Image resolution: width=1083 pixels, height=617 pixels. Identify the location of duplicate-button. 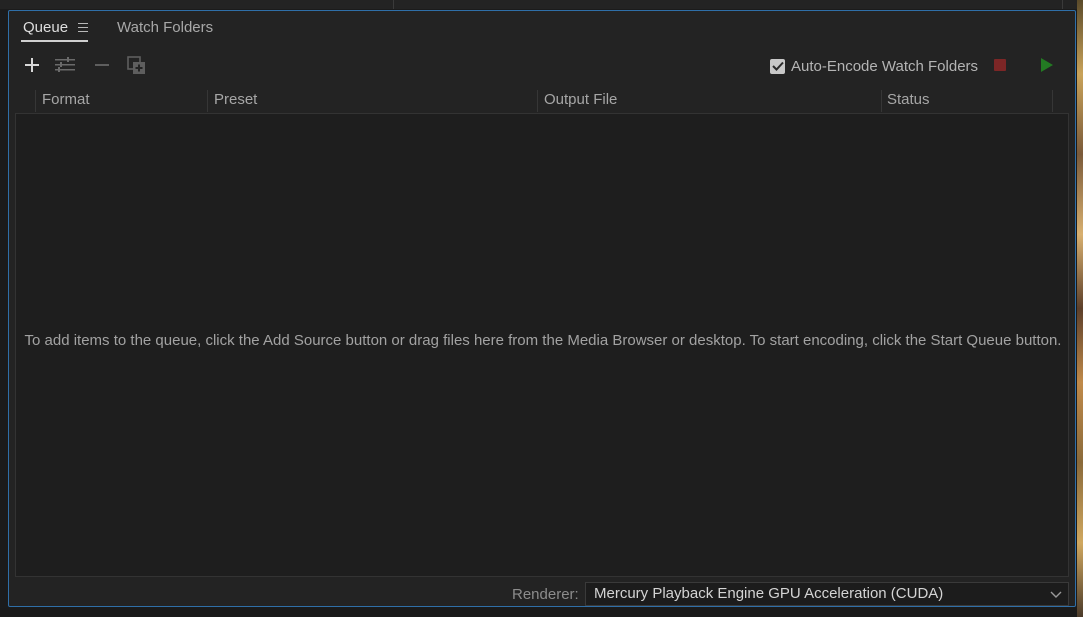
(137, 66).